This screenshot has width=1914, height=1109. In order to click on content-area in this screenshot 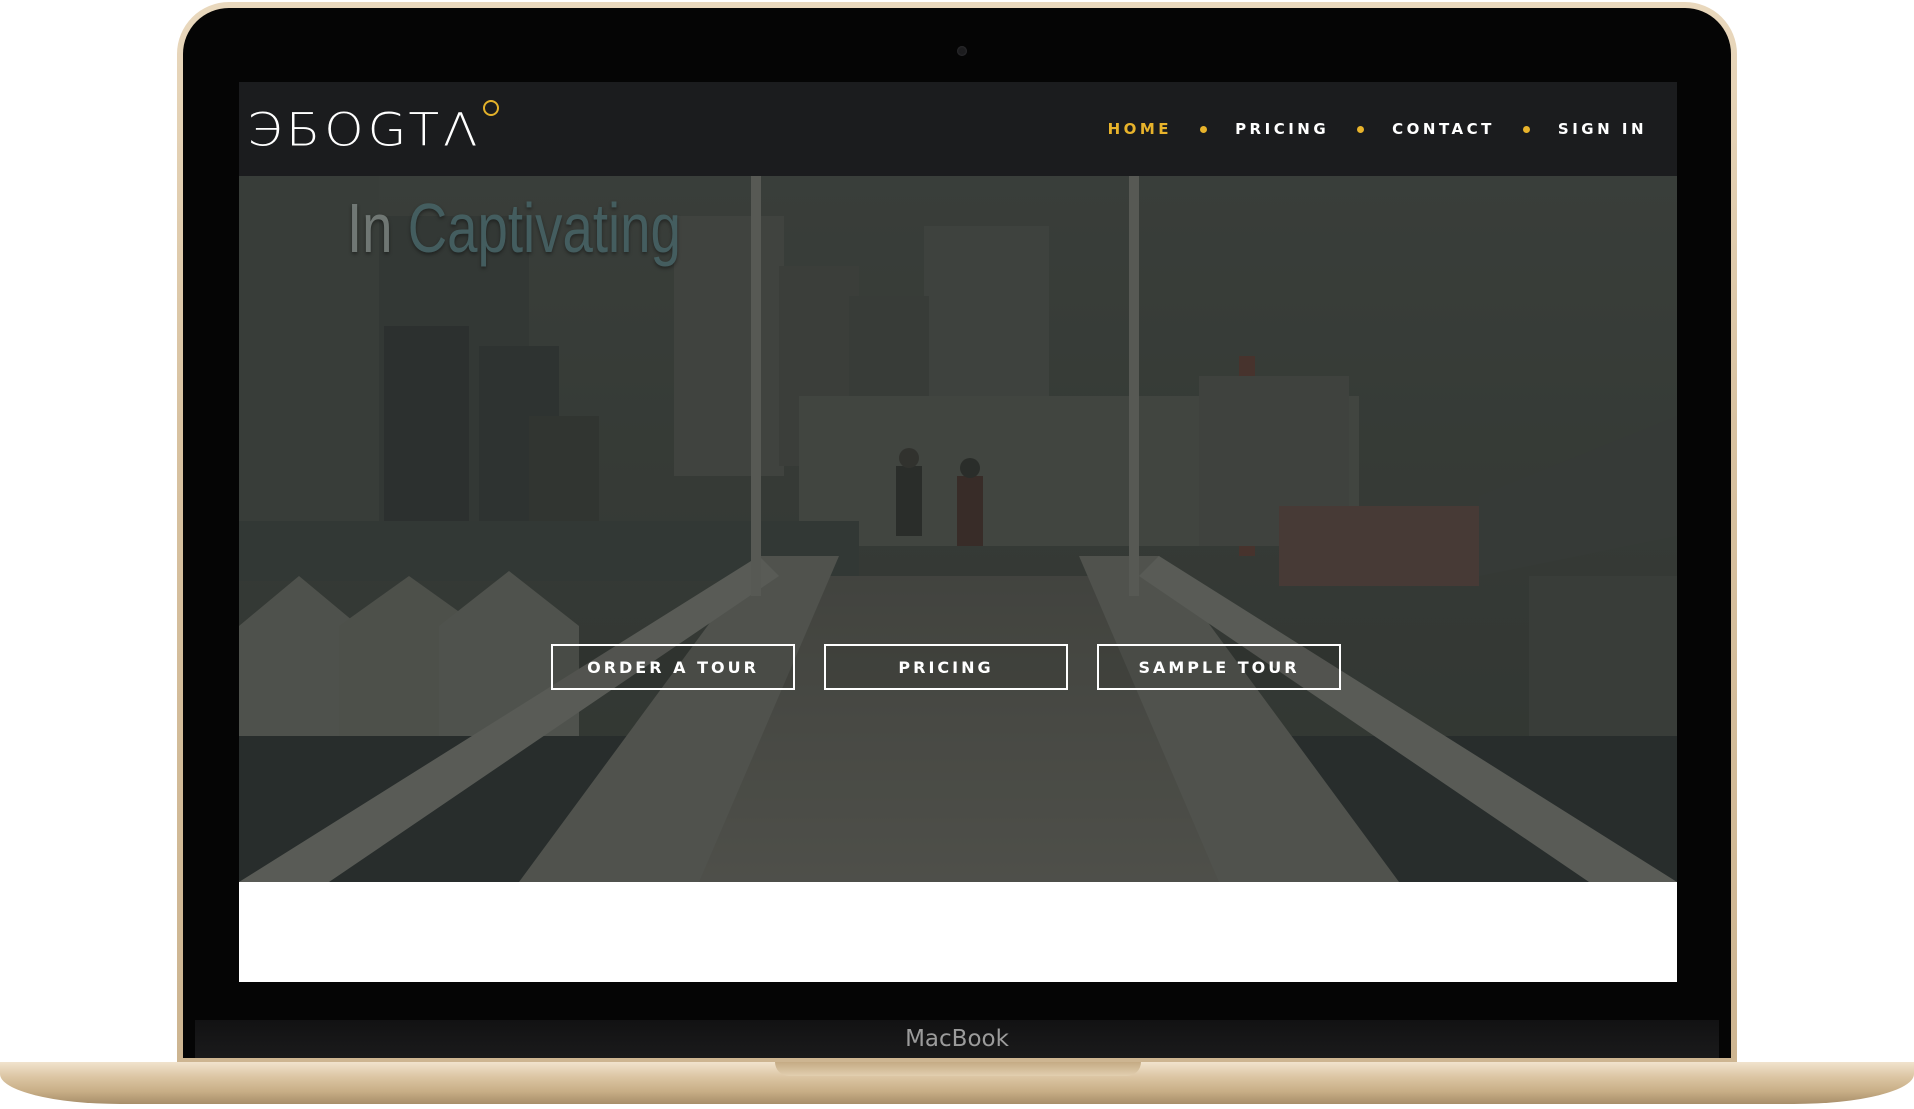, I will do `click(958, 932)`.